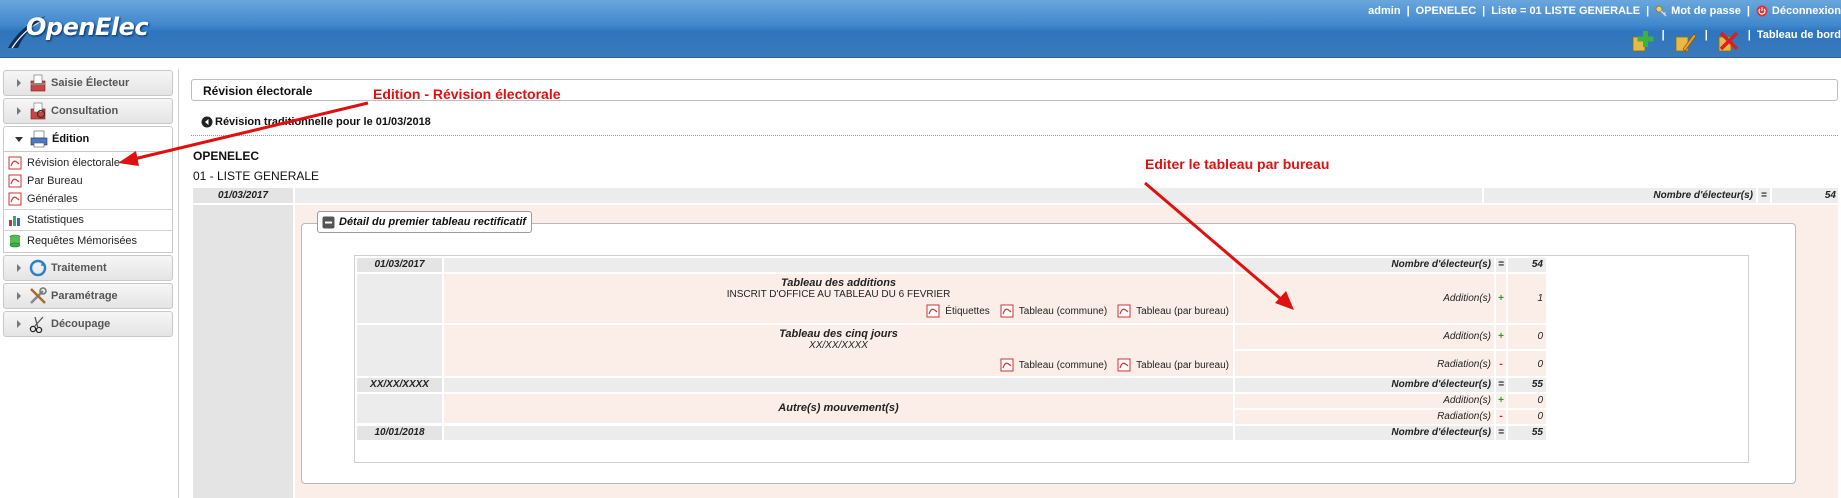  What do you see at coordinates (1527, 363) in the screenshot?
I see `cinq-jours-rad-value: 0` at bounding box center [1527, 363].